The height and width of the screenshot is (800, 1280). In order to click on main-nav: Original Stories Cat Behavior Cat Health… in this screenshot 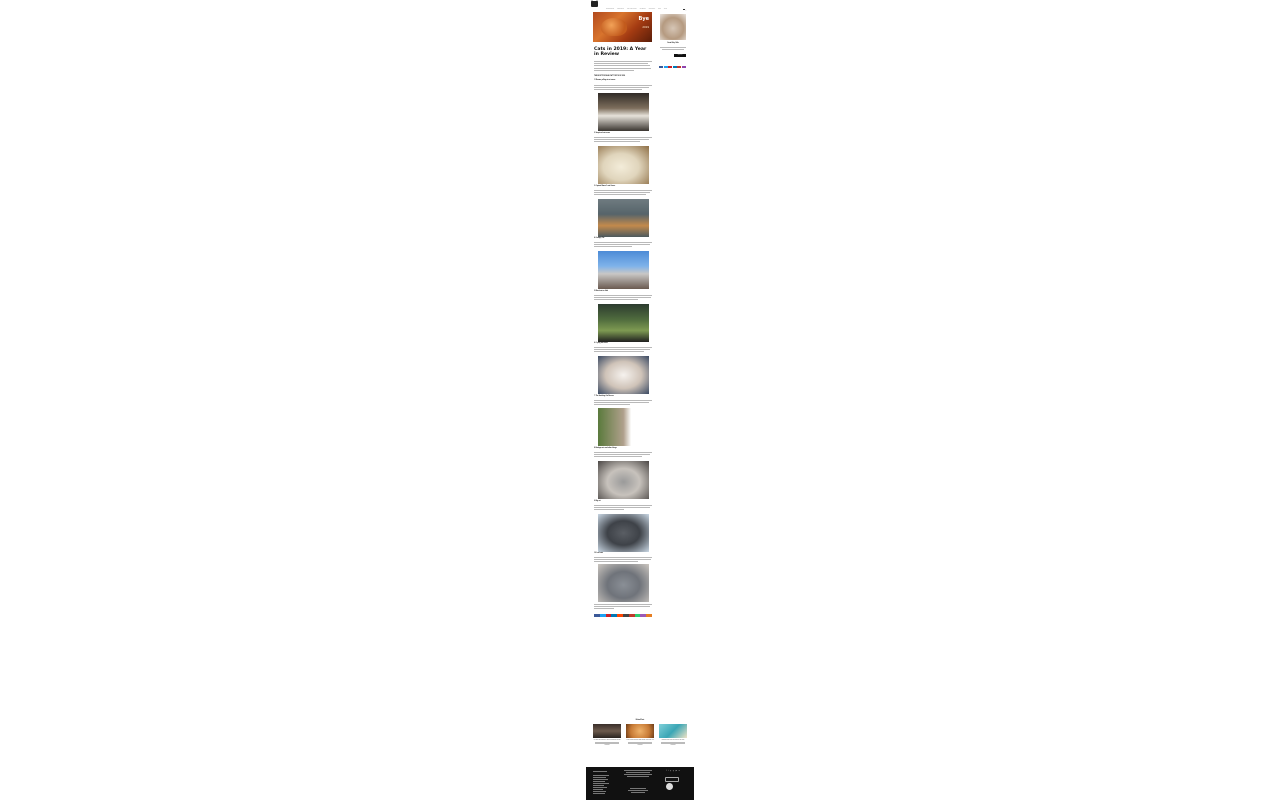, I will do `click(636, 9)`.